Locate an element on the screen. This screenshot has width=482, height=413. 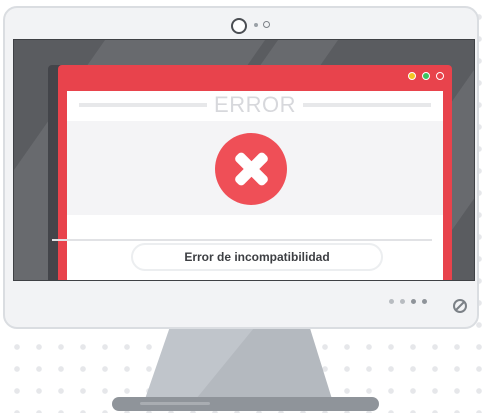
camera-icon is located at coordinates (239, 26).